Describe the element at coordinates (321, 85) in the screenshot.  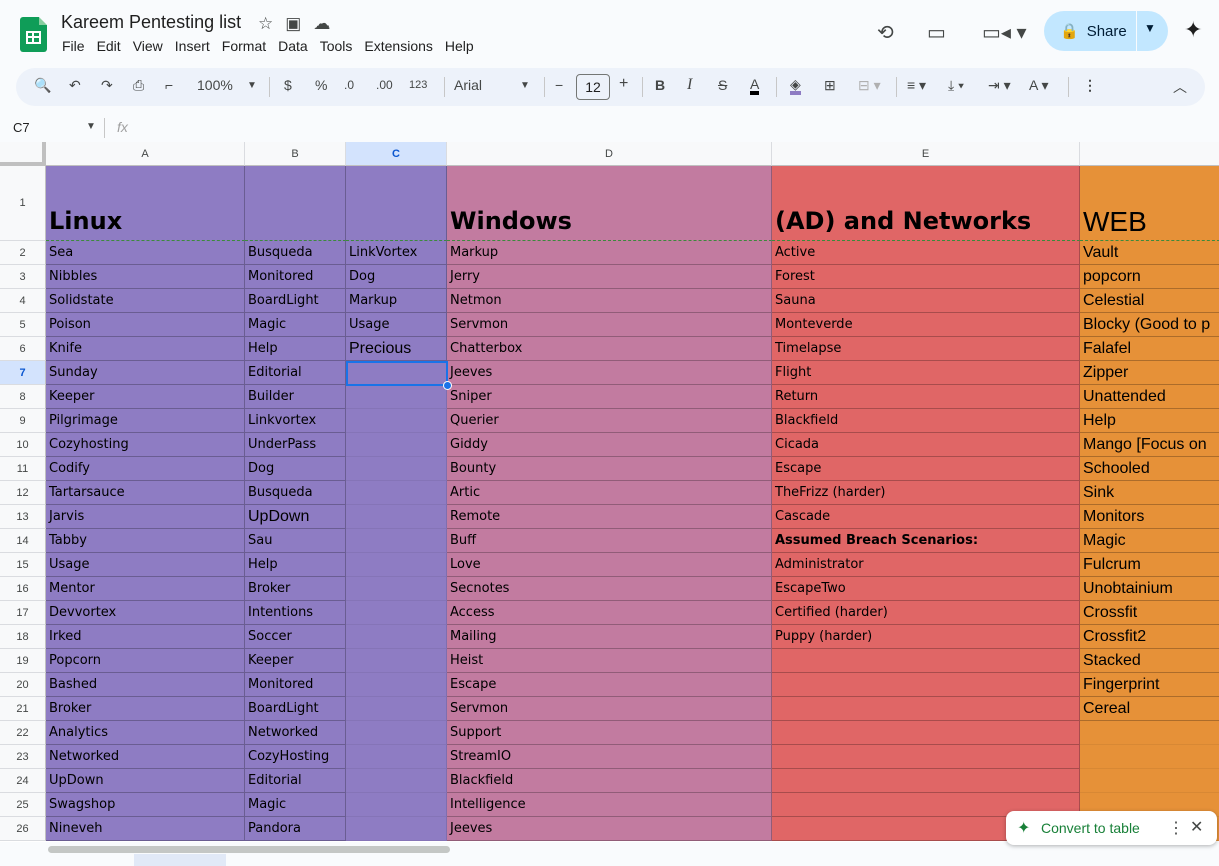
I see `percent-format-button: %` at that location.